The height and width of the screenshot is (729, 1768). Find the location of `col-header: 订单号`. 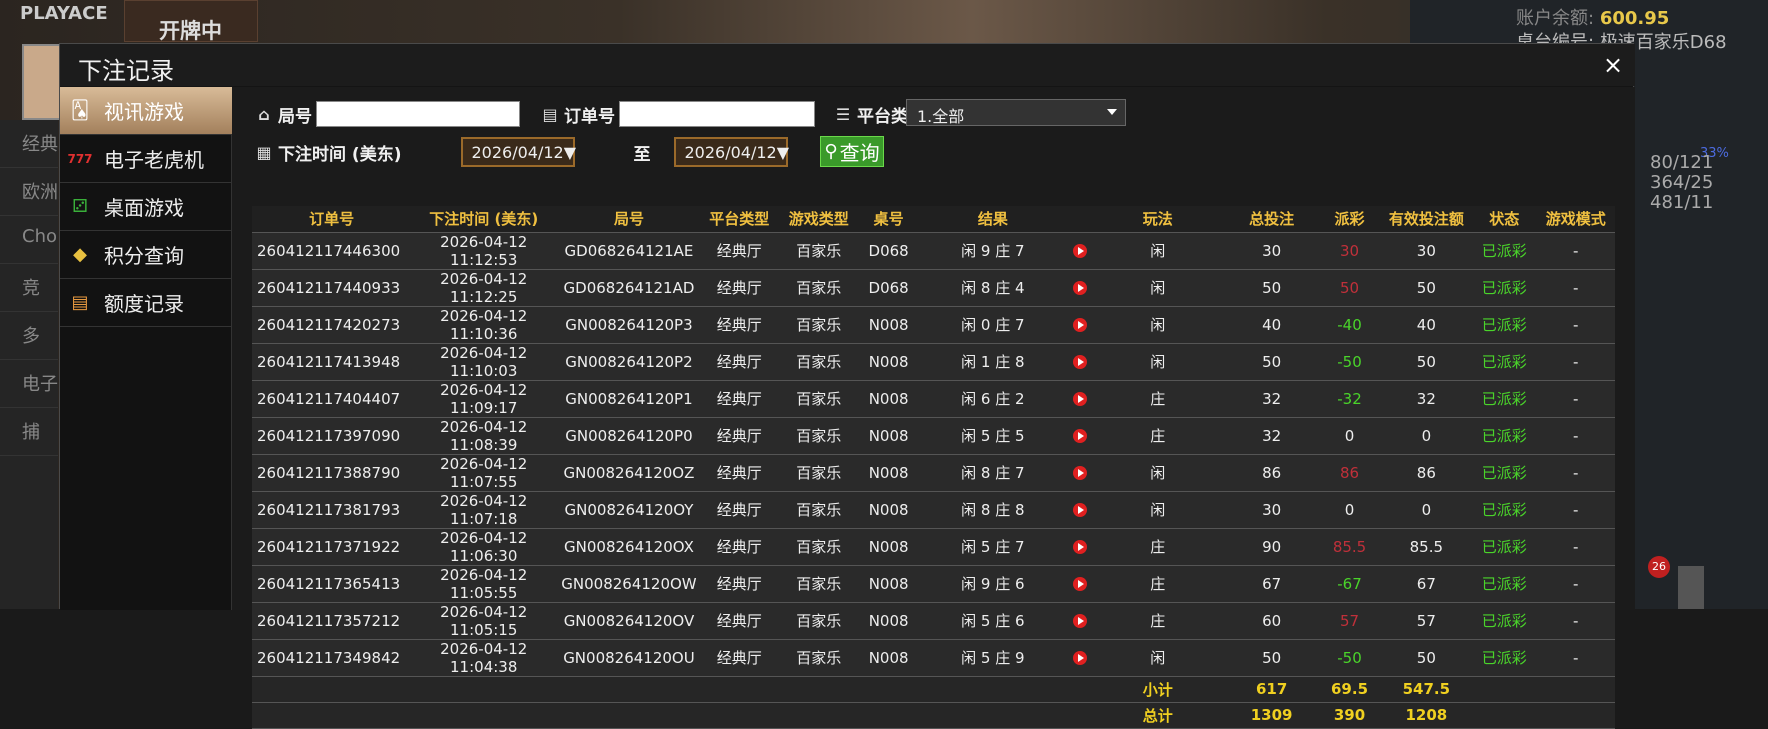

col-header: 订单号 is located at coordinates (332, 219).